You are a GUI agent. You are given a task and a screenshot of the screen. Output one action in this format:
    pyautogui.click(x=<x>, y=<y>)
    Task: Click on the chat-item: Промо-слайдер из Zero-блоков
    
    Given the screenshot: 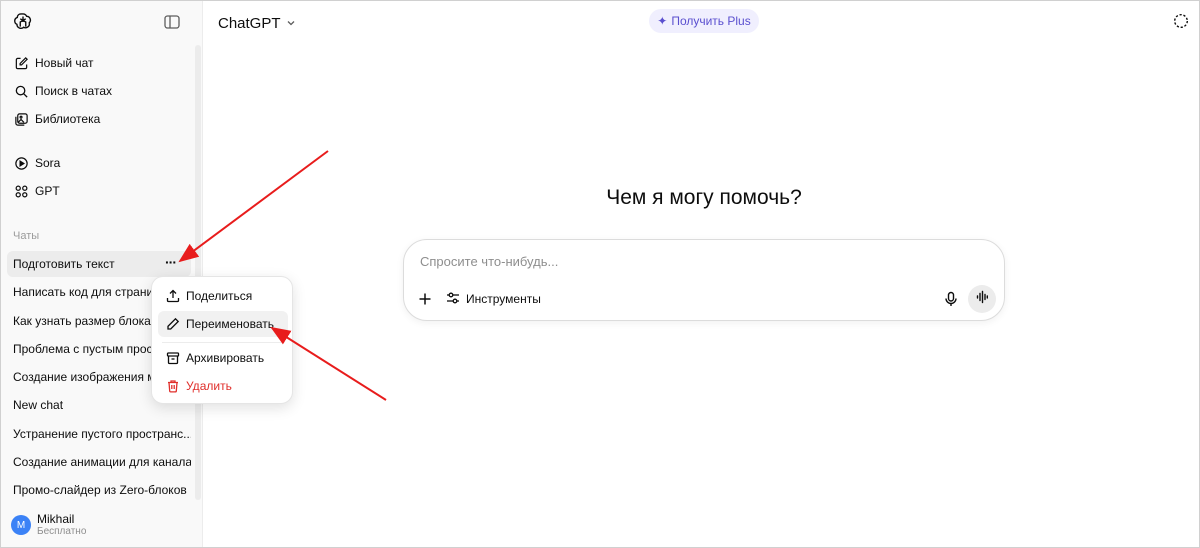 What is the action you would take?
    pyautogui.click(x=99, y=490)
    